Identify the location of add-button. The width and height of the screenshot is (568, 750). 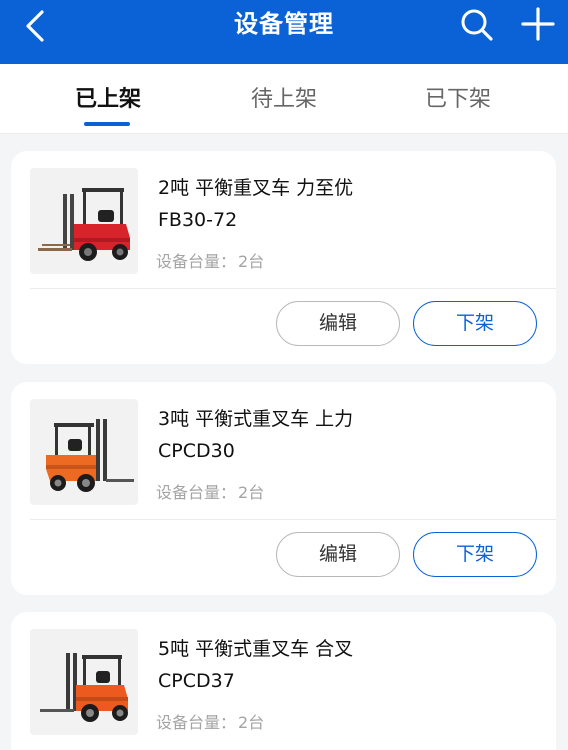
(538, 24).